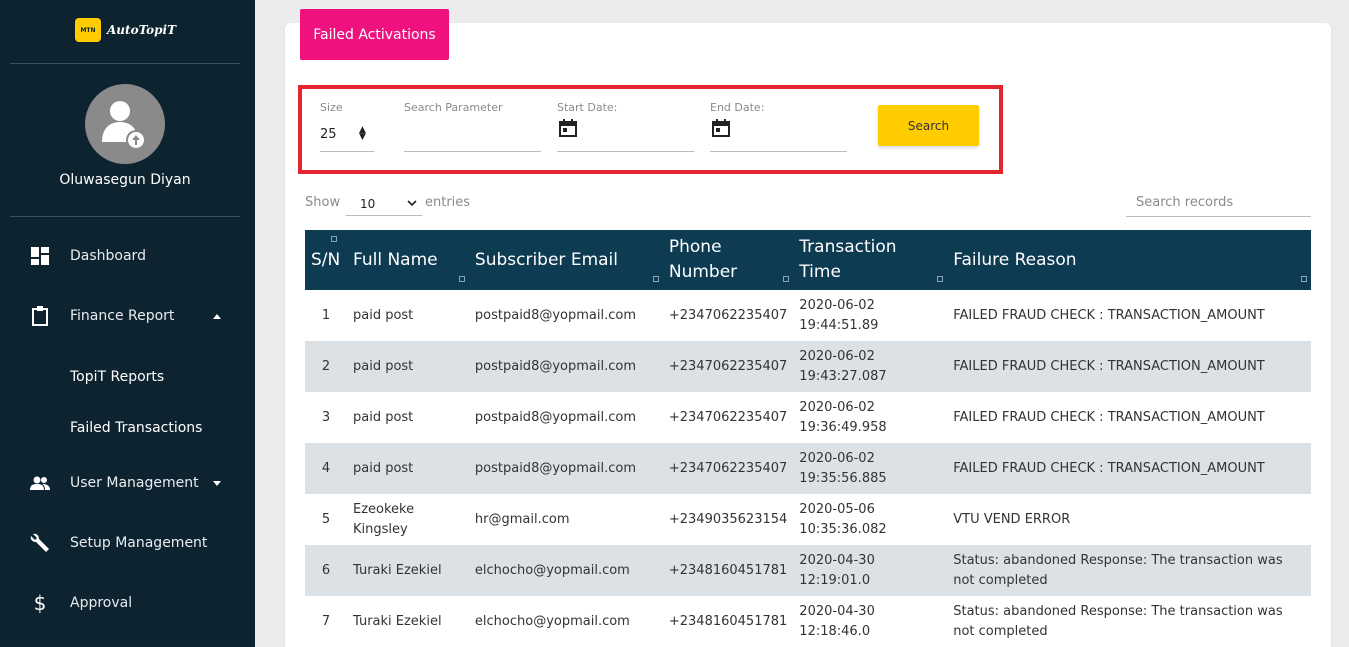 This screenshot has height=647, width=1349. I want to click on sidebar-item-user-management: User Management, so click(127, 483).